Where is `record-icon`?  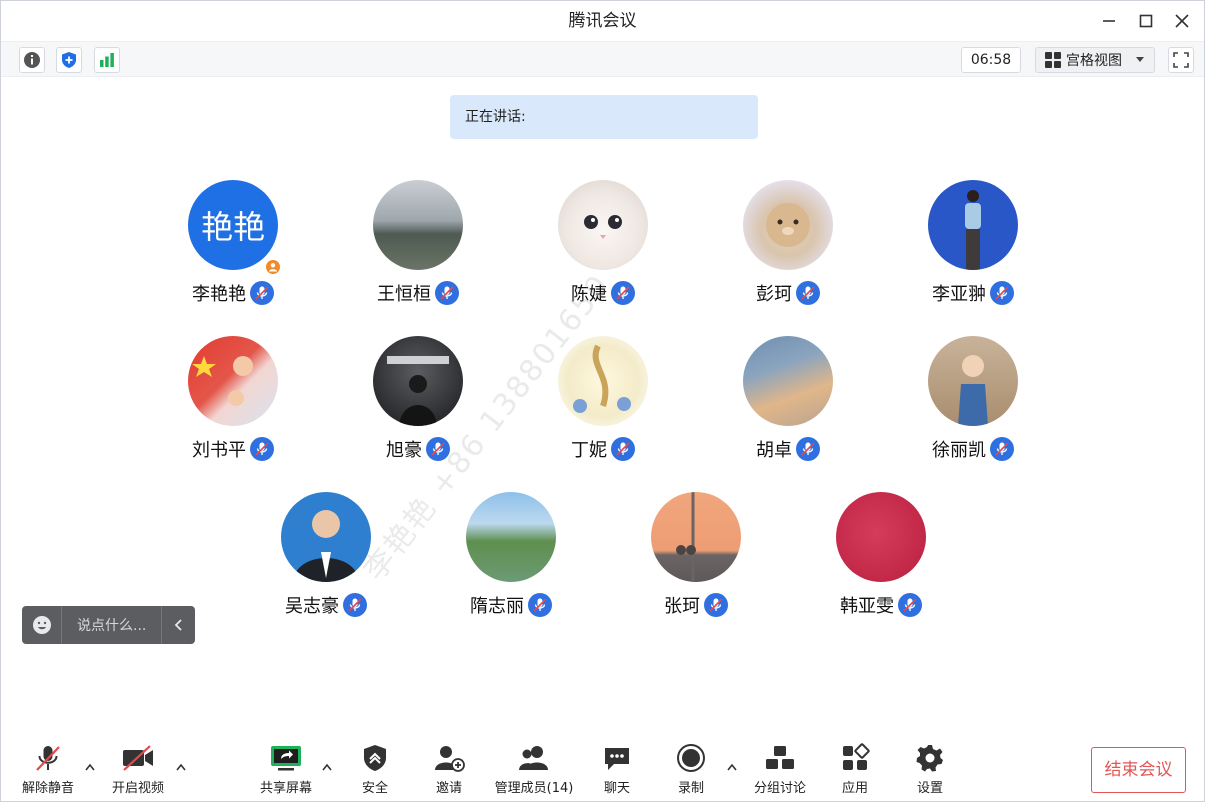 record-icon is located at coordinates (691, 758).